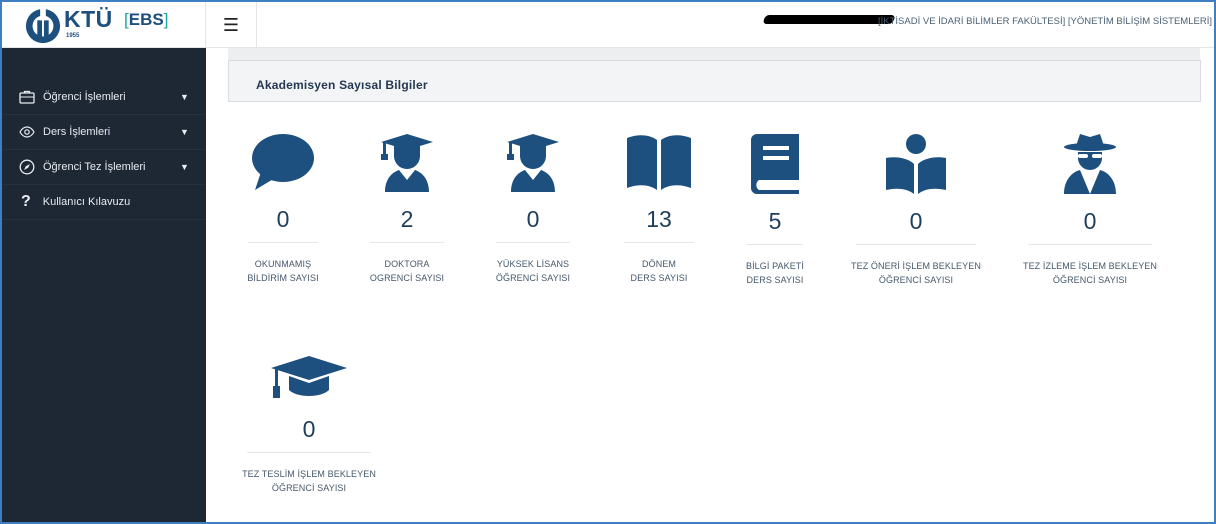 The image size is (1216, 524). I want to click on stat-unread-notifications: 0 OKUNMAMIŞ BİLDİRİM SAYISI, so click(283, 208).